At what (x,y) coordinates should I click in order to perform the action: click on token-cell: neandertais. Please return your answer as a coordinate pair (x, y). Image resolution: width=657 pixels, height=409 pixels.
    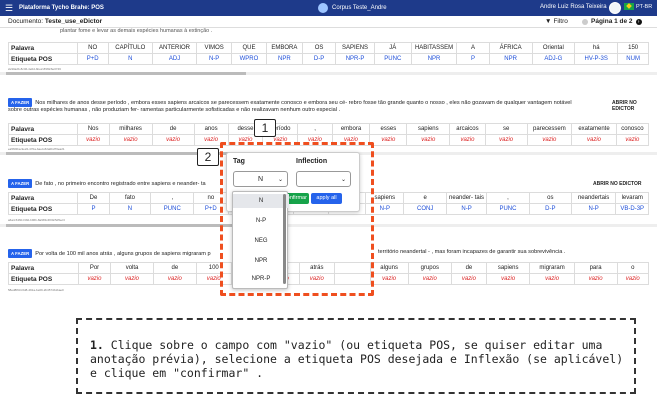
    Looking at the image, I should click on (593, 198).